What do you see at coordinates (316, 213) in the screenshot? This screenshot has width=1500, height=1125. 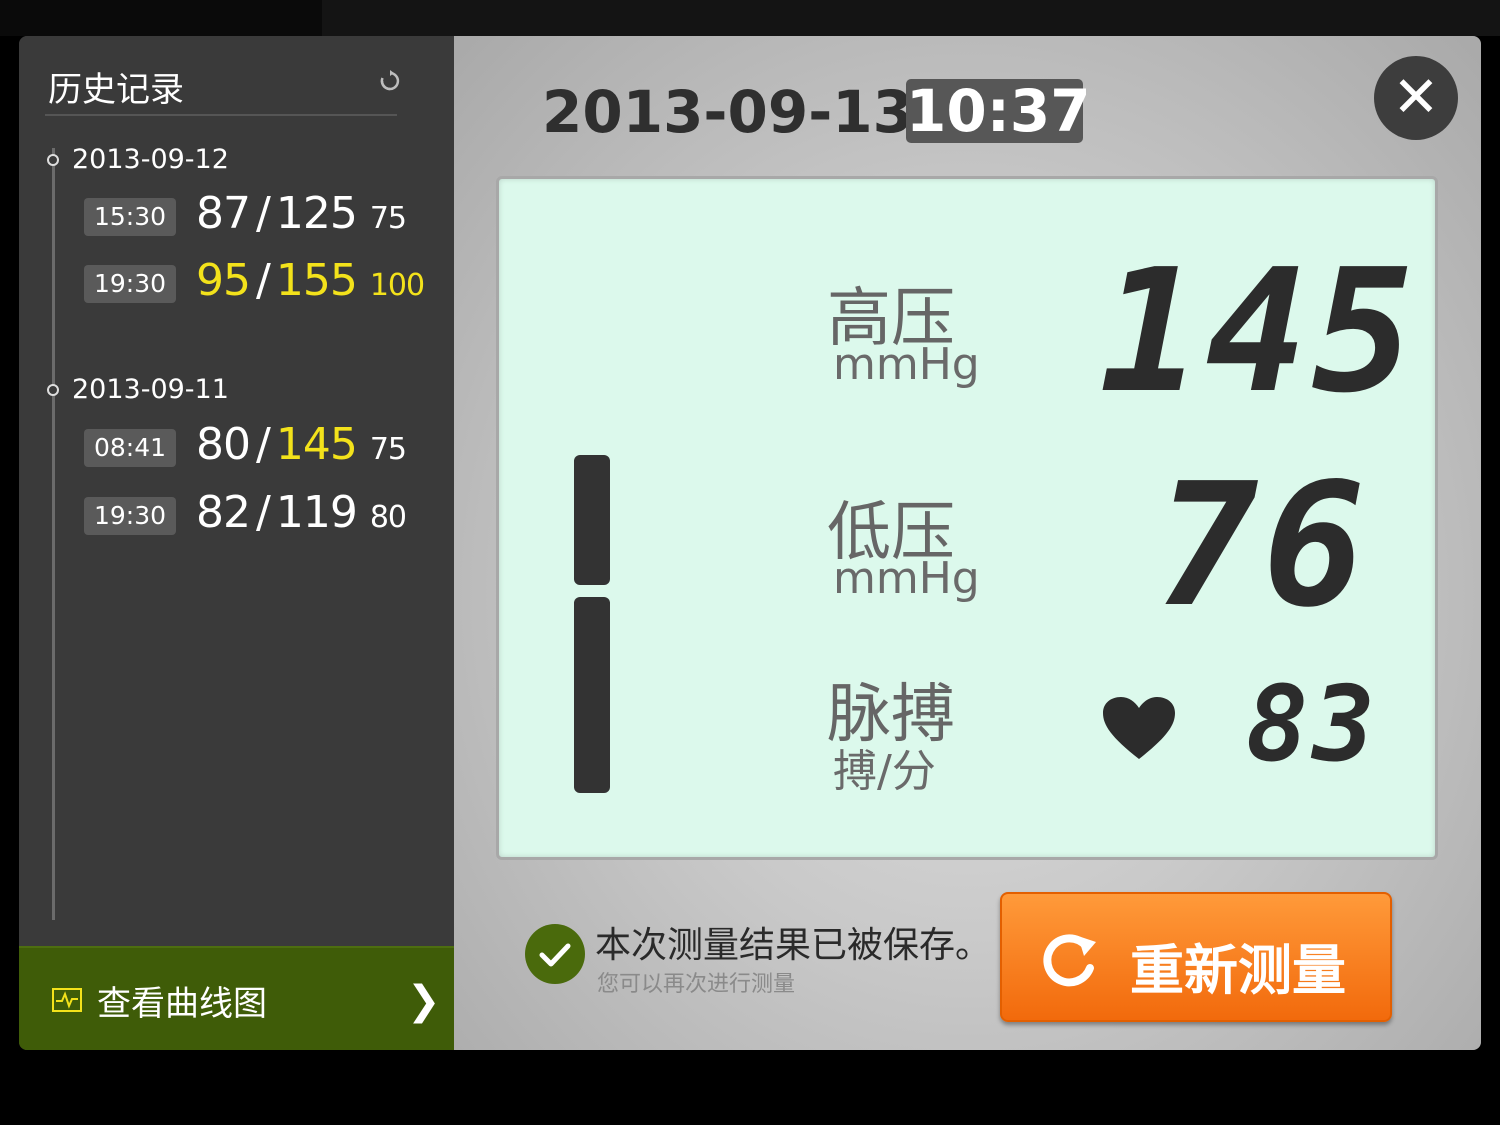 I see `systolic-value: 125` at bounding box center [316, 213].